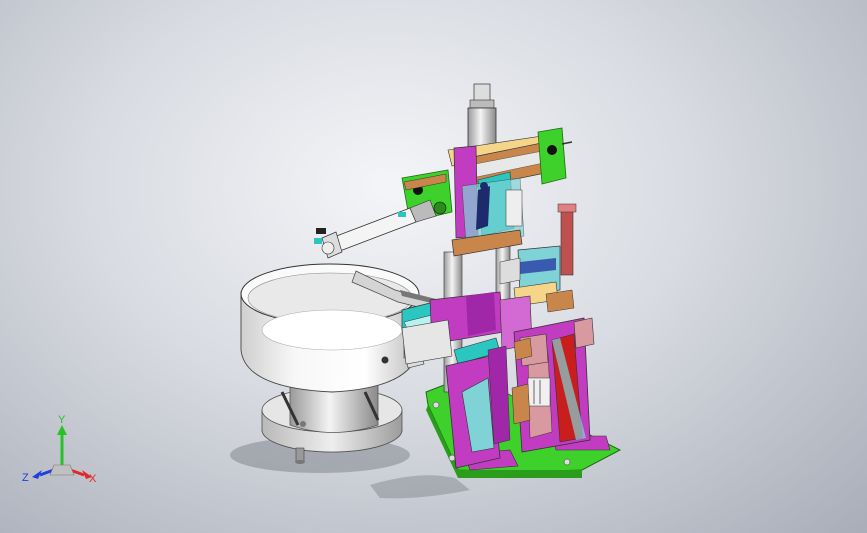 The width and height of the screenshot is (867, 533). What do you see at coordinates (25, 478) in the screenshot?
I see `z-axis-label: Z` at bounding box center [25, 478].